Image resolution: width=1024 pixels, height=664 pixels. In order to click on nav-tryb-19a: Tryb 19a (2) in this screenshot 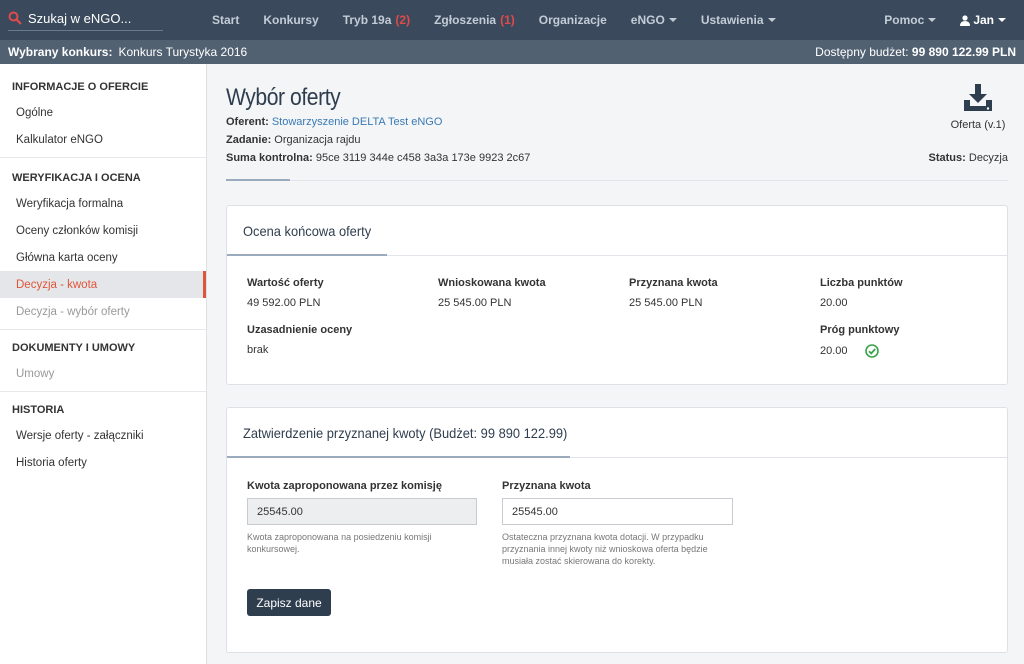, I will do `click(376, 20)`.